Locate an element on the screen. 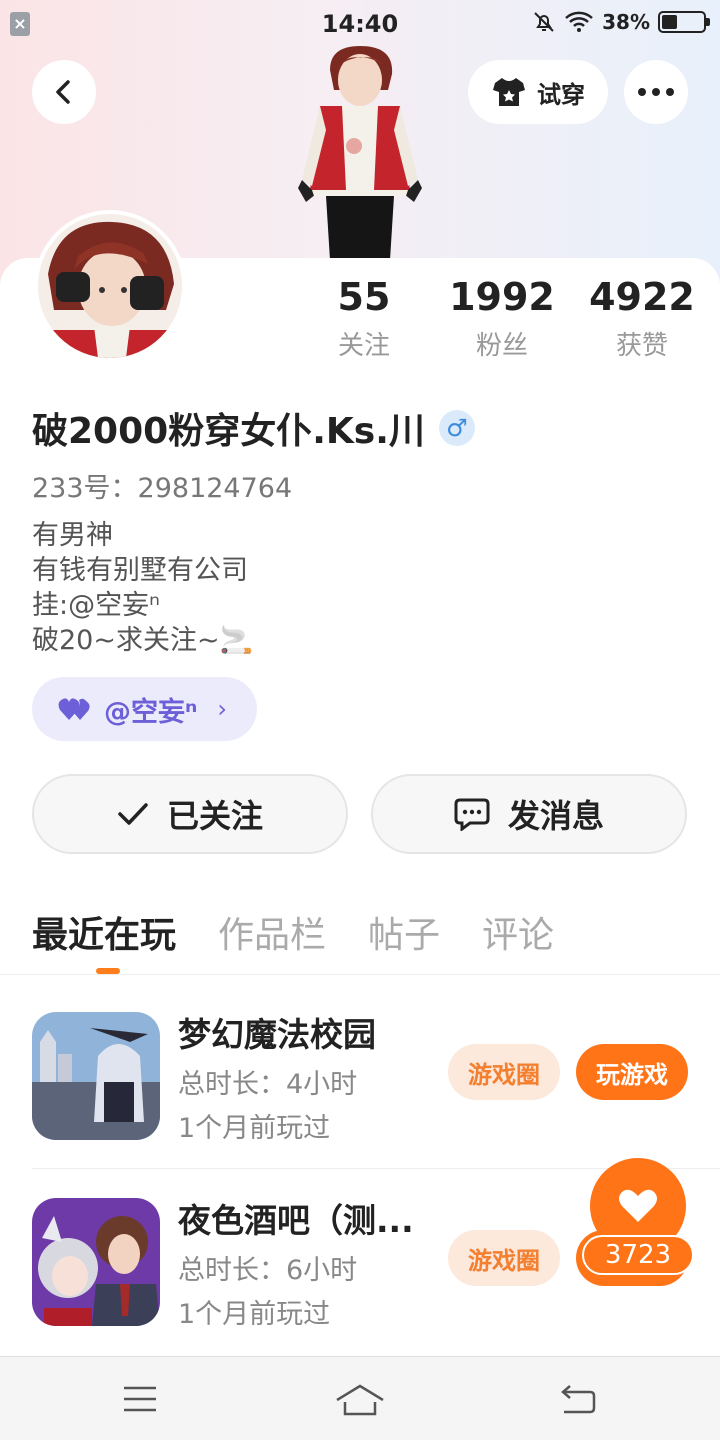 This screenshot has height=1440, width=720. double-heart-icon is located at coordinates (74, 709).